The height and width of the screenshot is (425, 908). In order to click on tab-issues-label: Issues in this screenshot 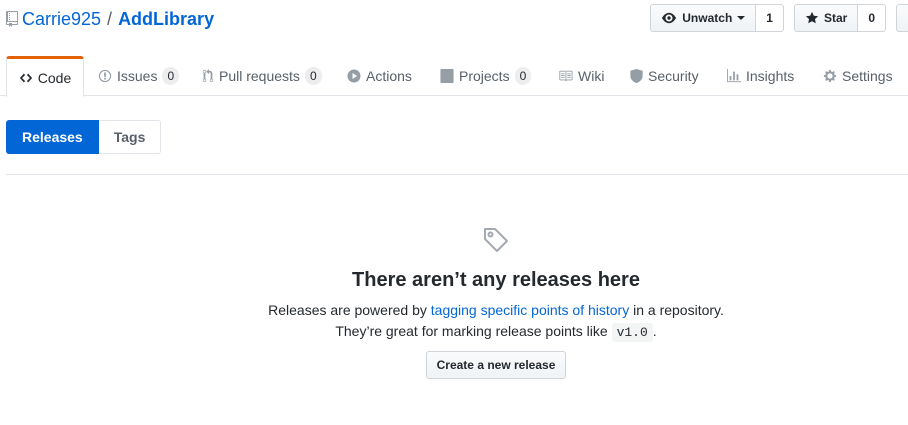, I will do `click(137, 76)`.